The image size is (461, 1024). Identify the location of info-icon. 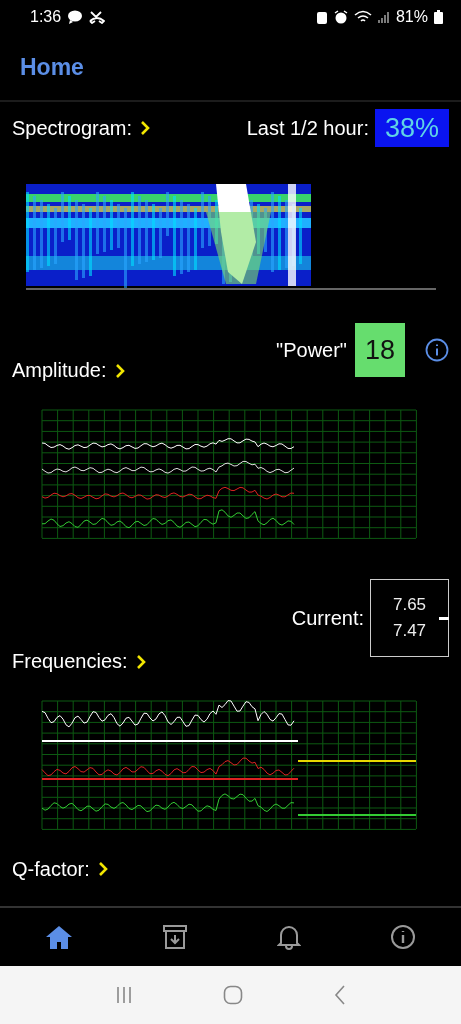
(403, 937).